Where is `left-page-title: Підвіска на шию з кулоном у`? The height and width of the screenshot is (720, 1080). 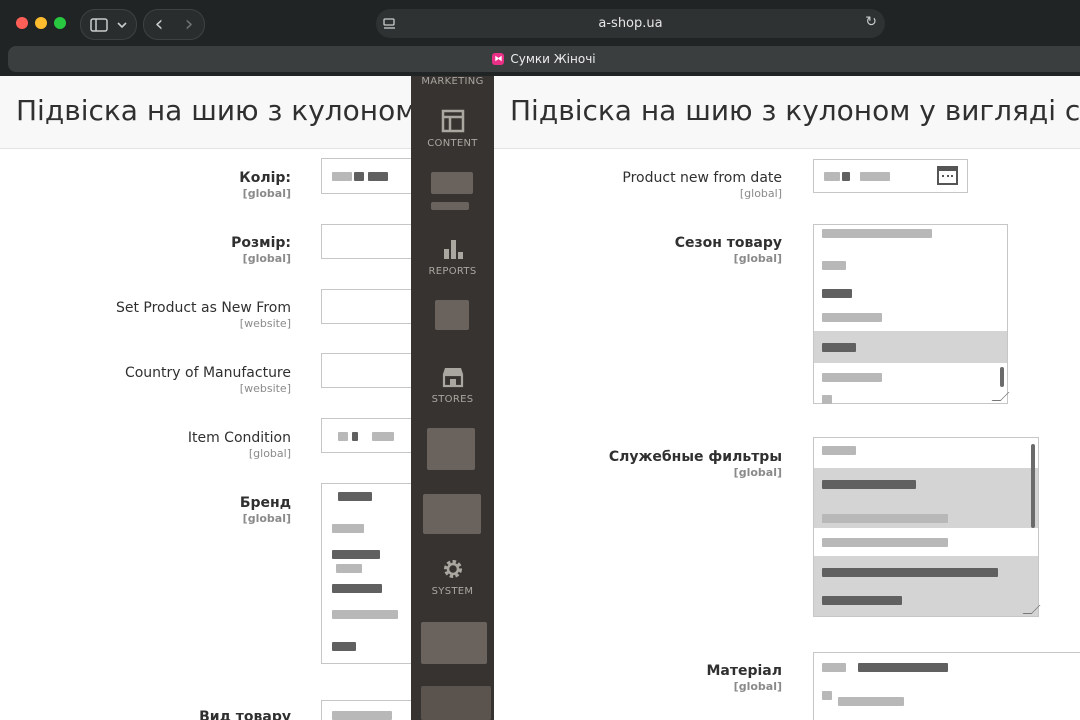 left-page-title: Підвіска на шию з кулоном у is located at coordinates (213, 110).